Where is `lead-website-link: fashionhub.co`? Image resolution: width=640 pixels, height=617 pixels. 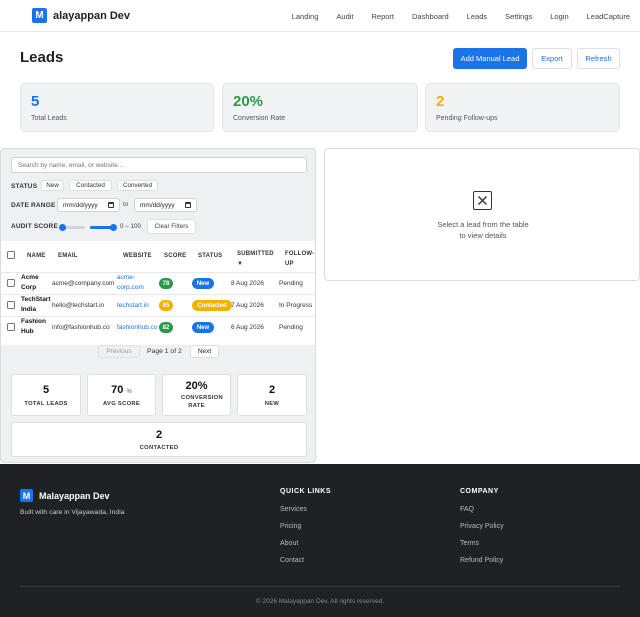 lead-website-link: fashionhub.co is located at coordinates (137, 327).